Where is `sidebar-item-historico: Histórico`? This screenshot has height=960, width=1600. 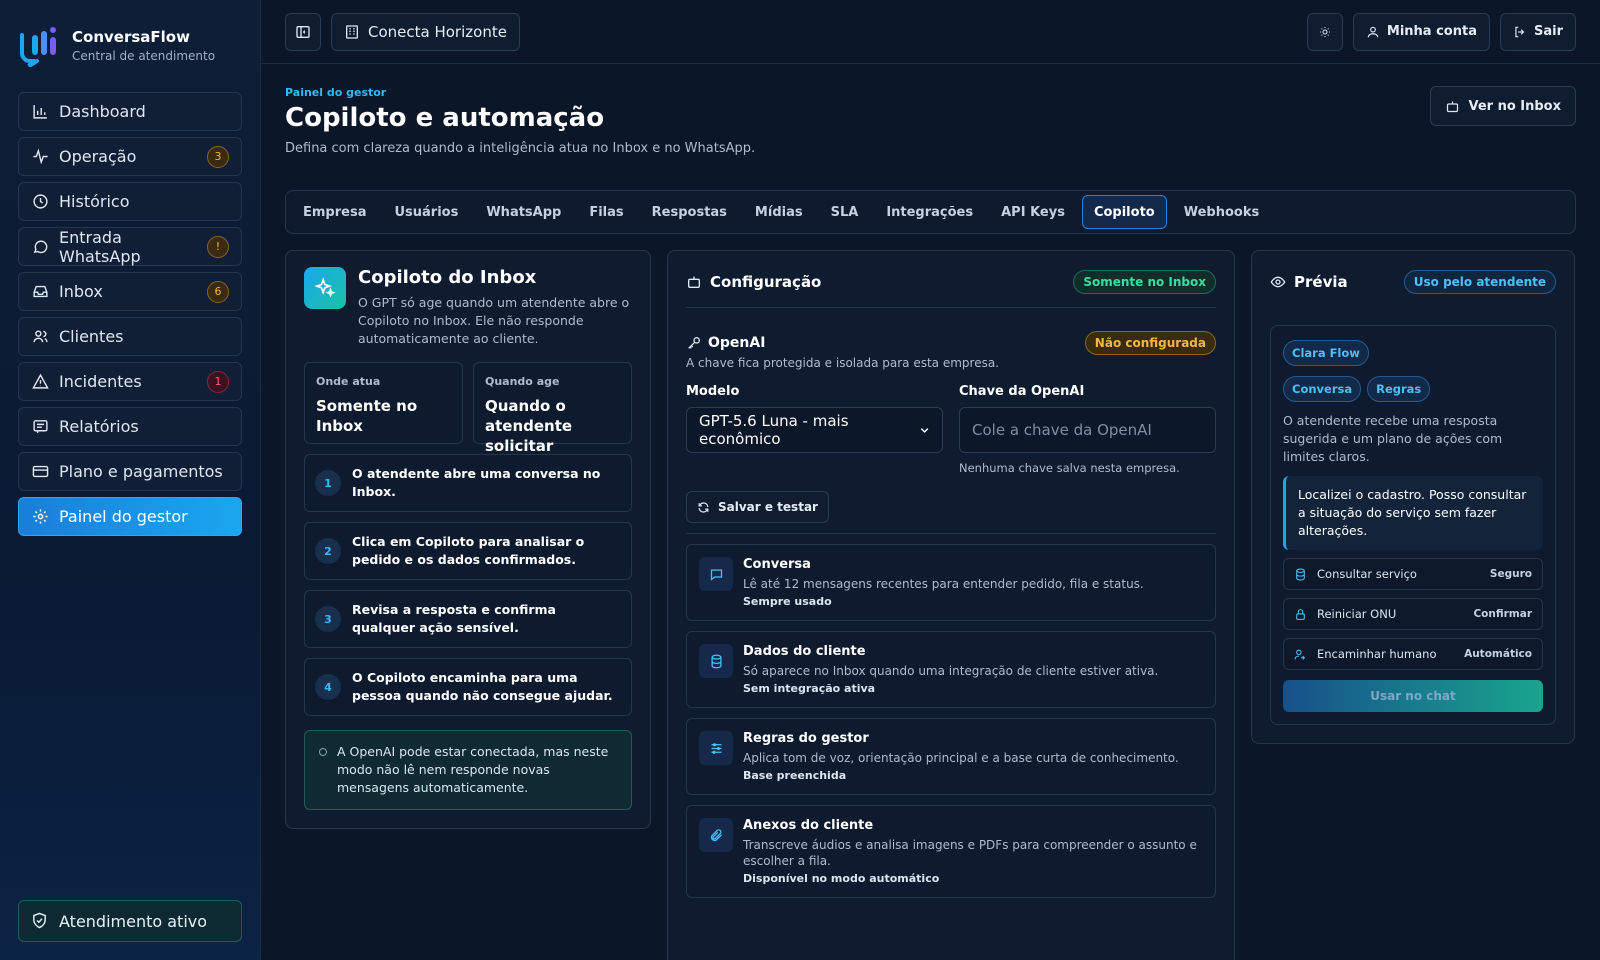 sidebar-item-historico: Histórico is located at coordinates (130, 201).